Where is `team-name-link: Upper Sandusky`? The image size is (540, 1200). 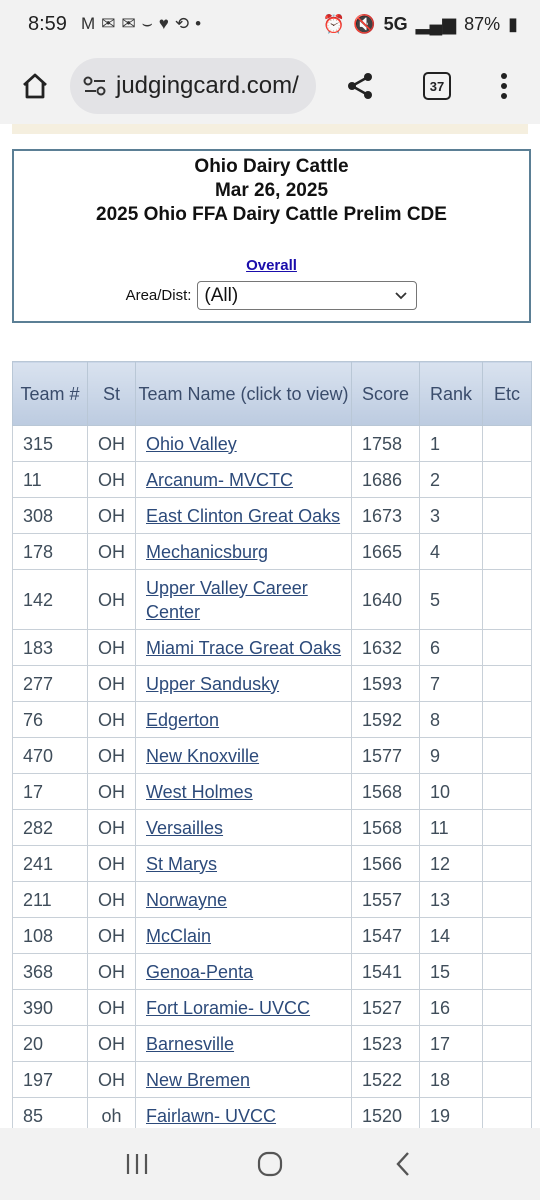
team-name-link: Upper Sandusky is located at coordinates (212, 684).